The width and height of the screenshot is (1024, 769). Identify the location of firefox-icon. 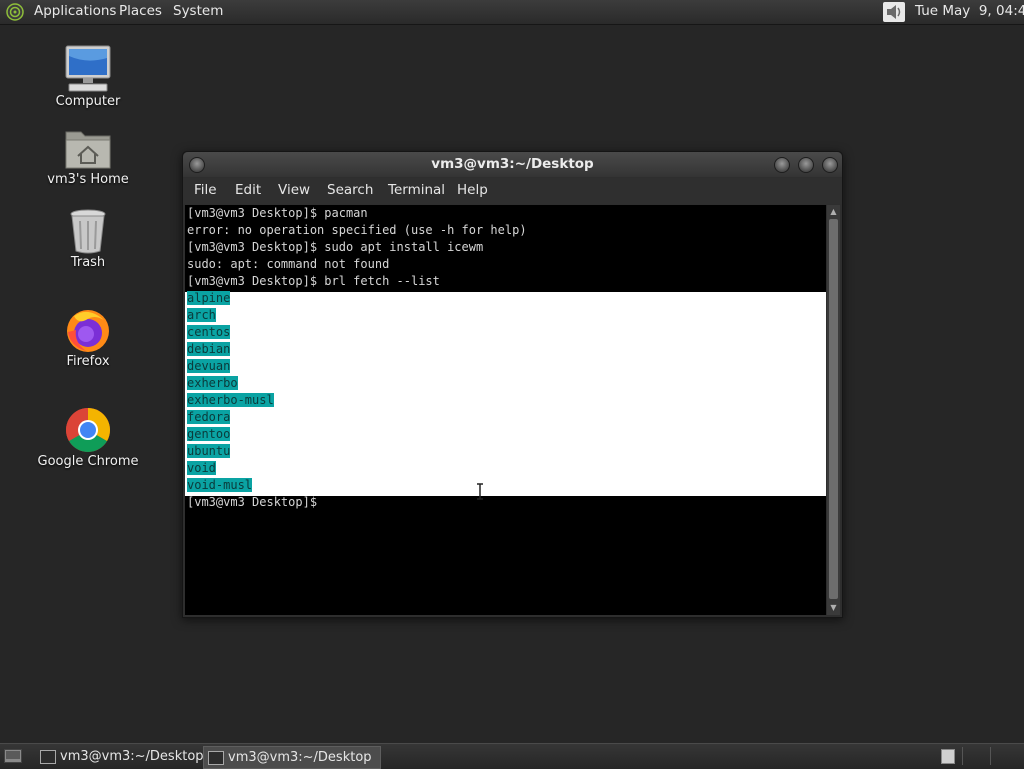
(88, 331).